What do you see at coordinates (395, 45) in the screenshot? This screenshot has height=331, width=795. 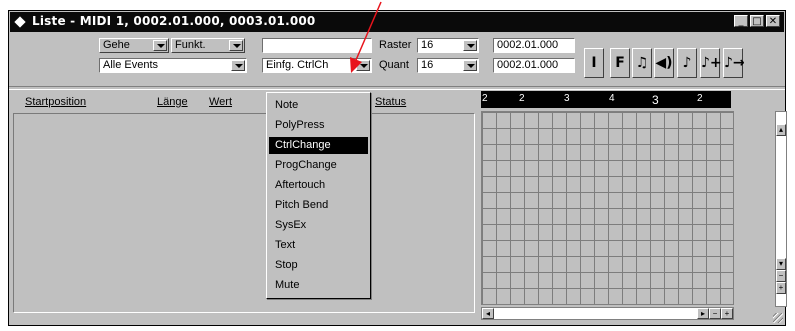 I see `raster-label: Raster` at bounding box center [395, 45].